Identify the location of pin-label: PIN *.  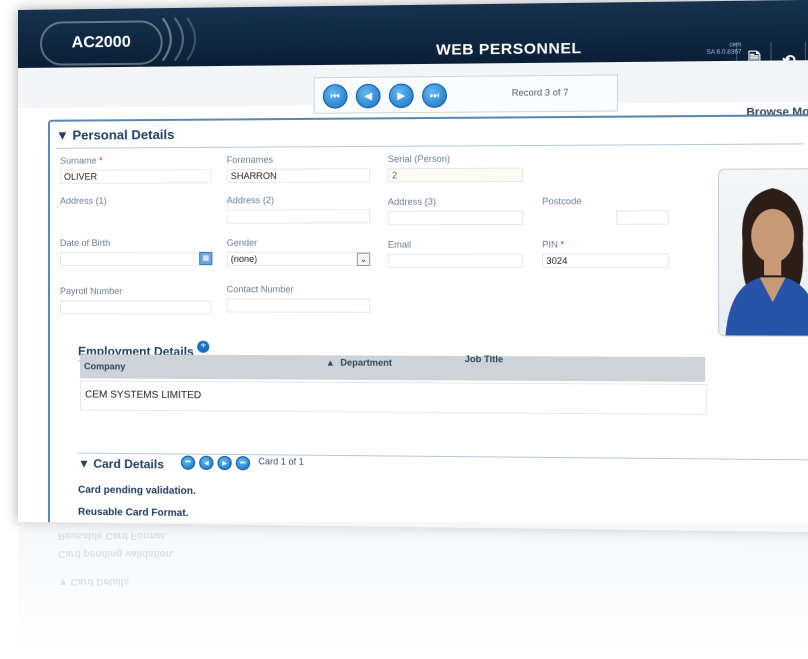
(553, 244).